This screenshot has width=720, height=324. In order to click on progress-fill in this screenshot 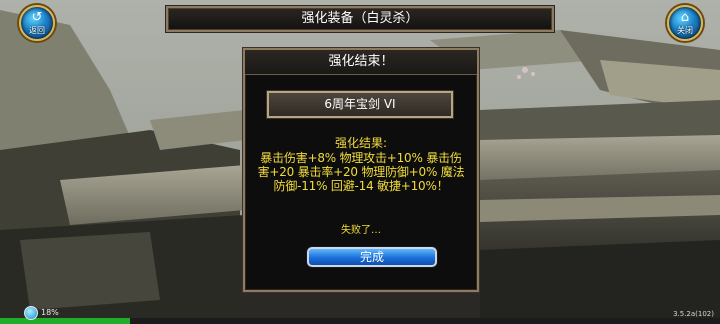, I will do `click(65, 321)`.